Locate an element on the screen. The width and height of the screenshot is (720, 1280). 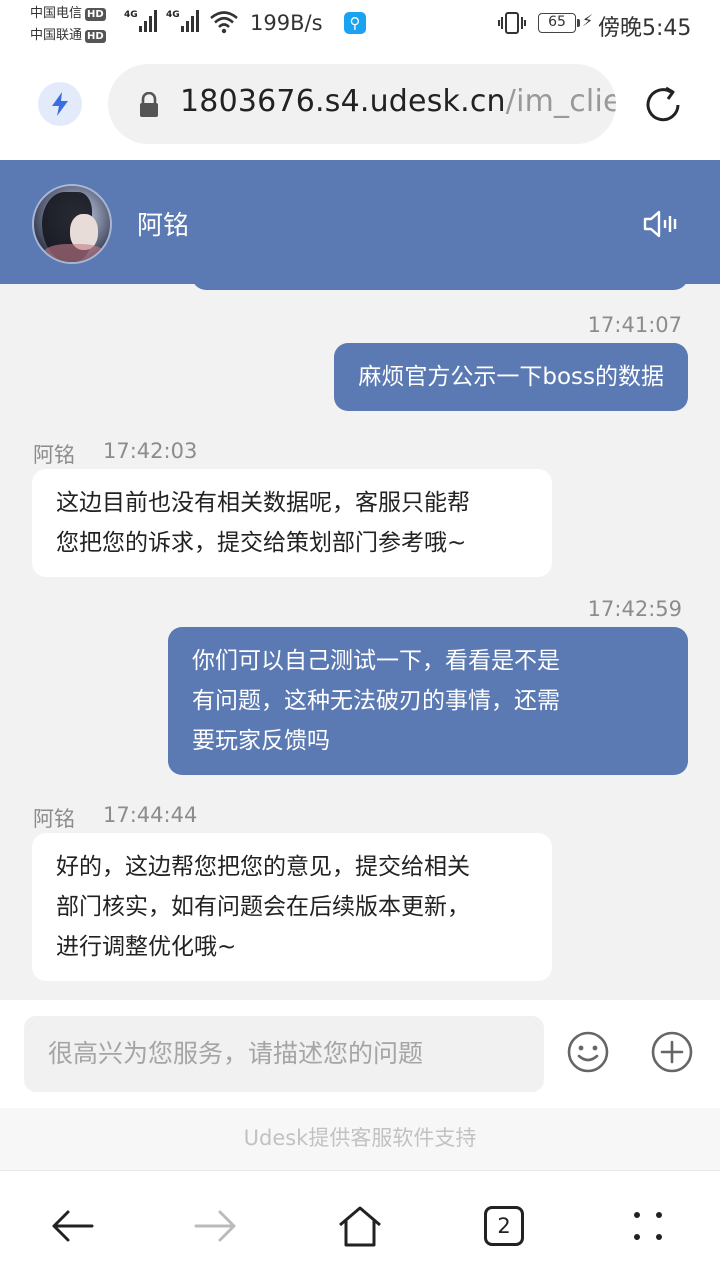
back-button is located at coordinates (72, 1226).